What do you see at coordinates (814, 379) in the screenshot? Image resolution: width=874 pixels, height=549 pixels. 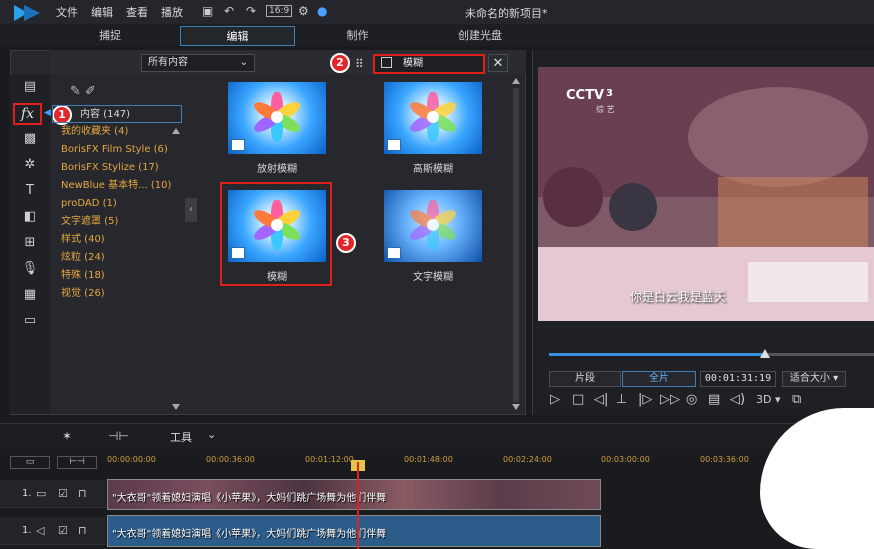 I see `fit-size-dropdown: 适合大小 ▾` at bounding box center [814, 379].